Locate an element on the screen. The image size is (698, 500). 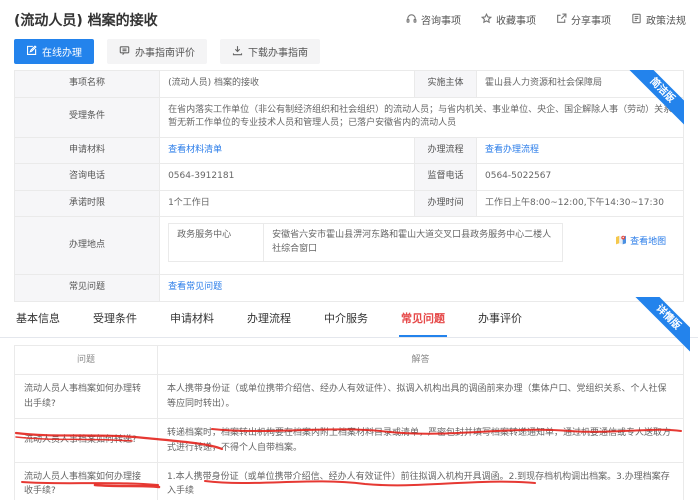
tab-conditions: 受理条件 is located at coordinates (115, 321).